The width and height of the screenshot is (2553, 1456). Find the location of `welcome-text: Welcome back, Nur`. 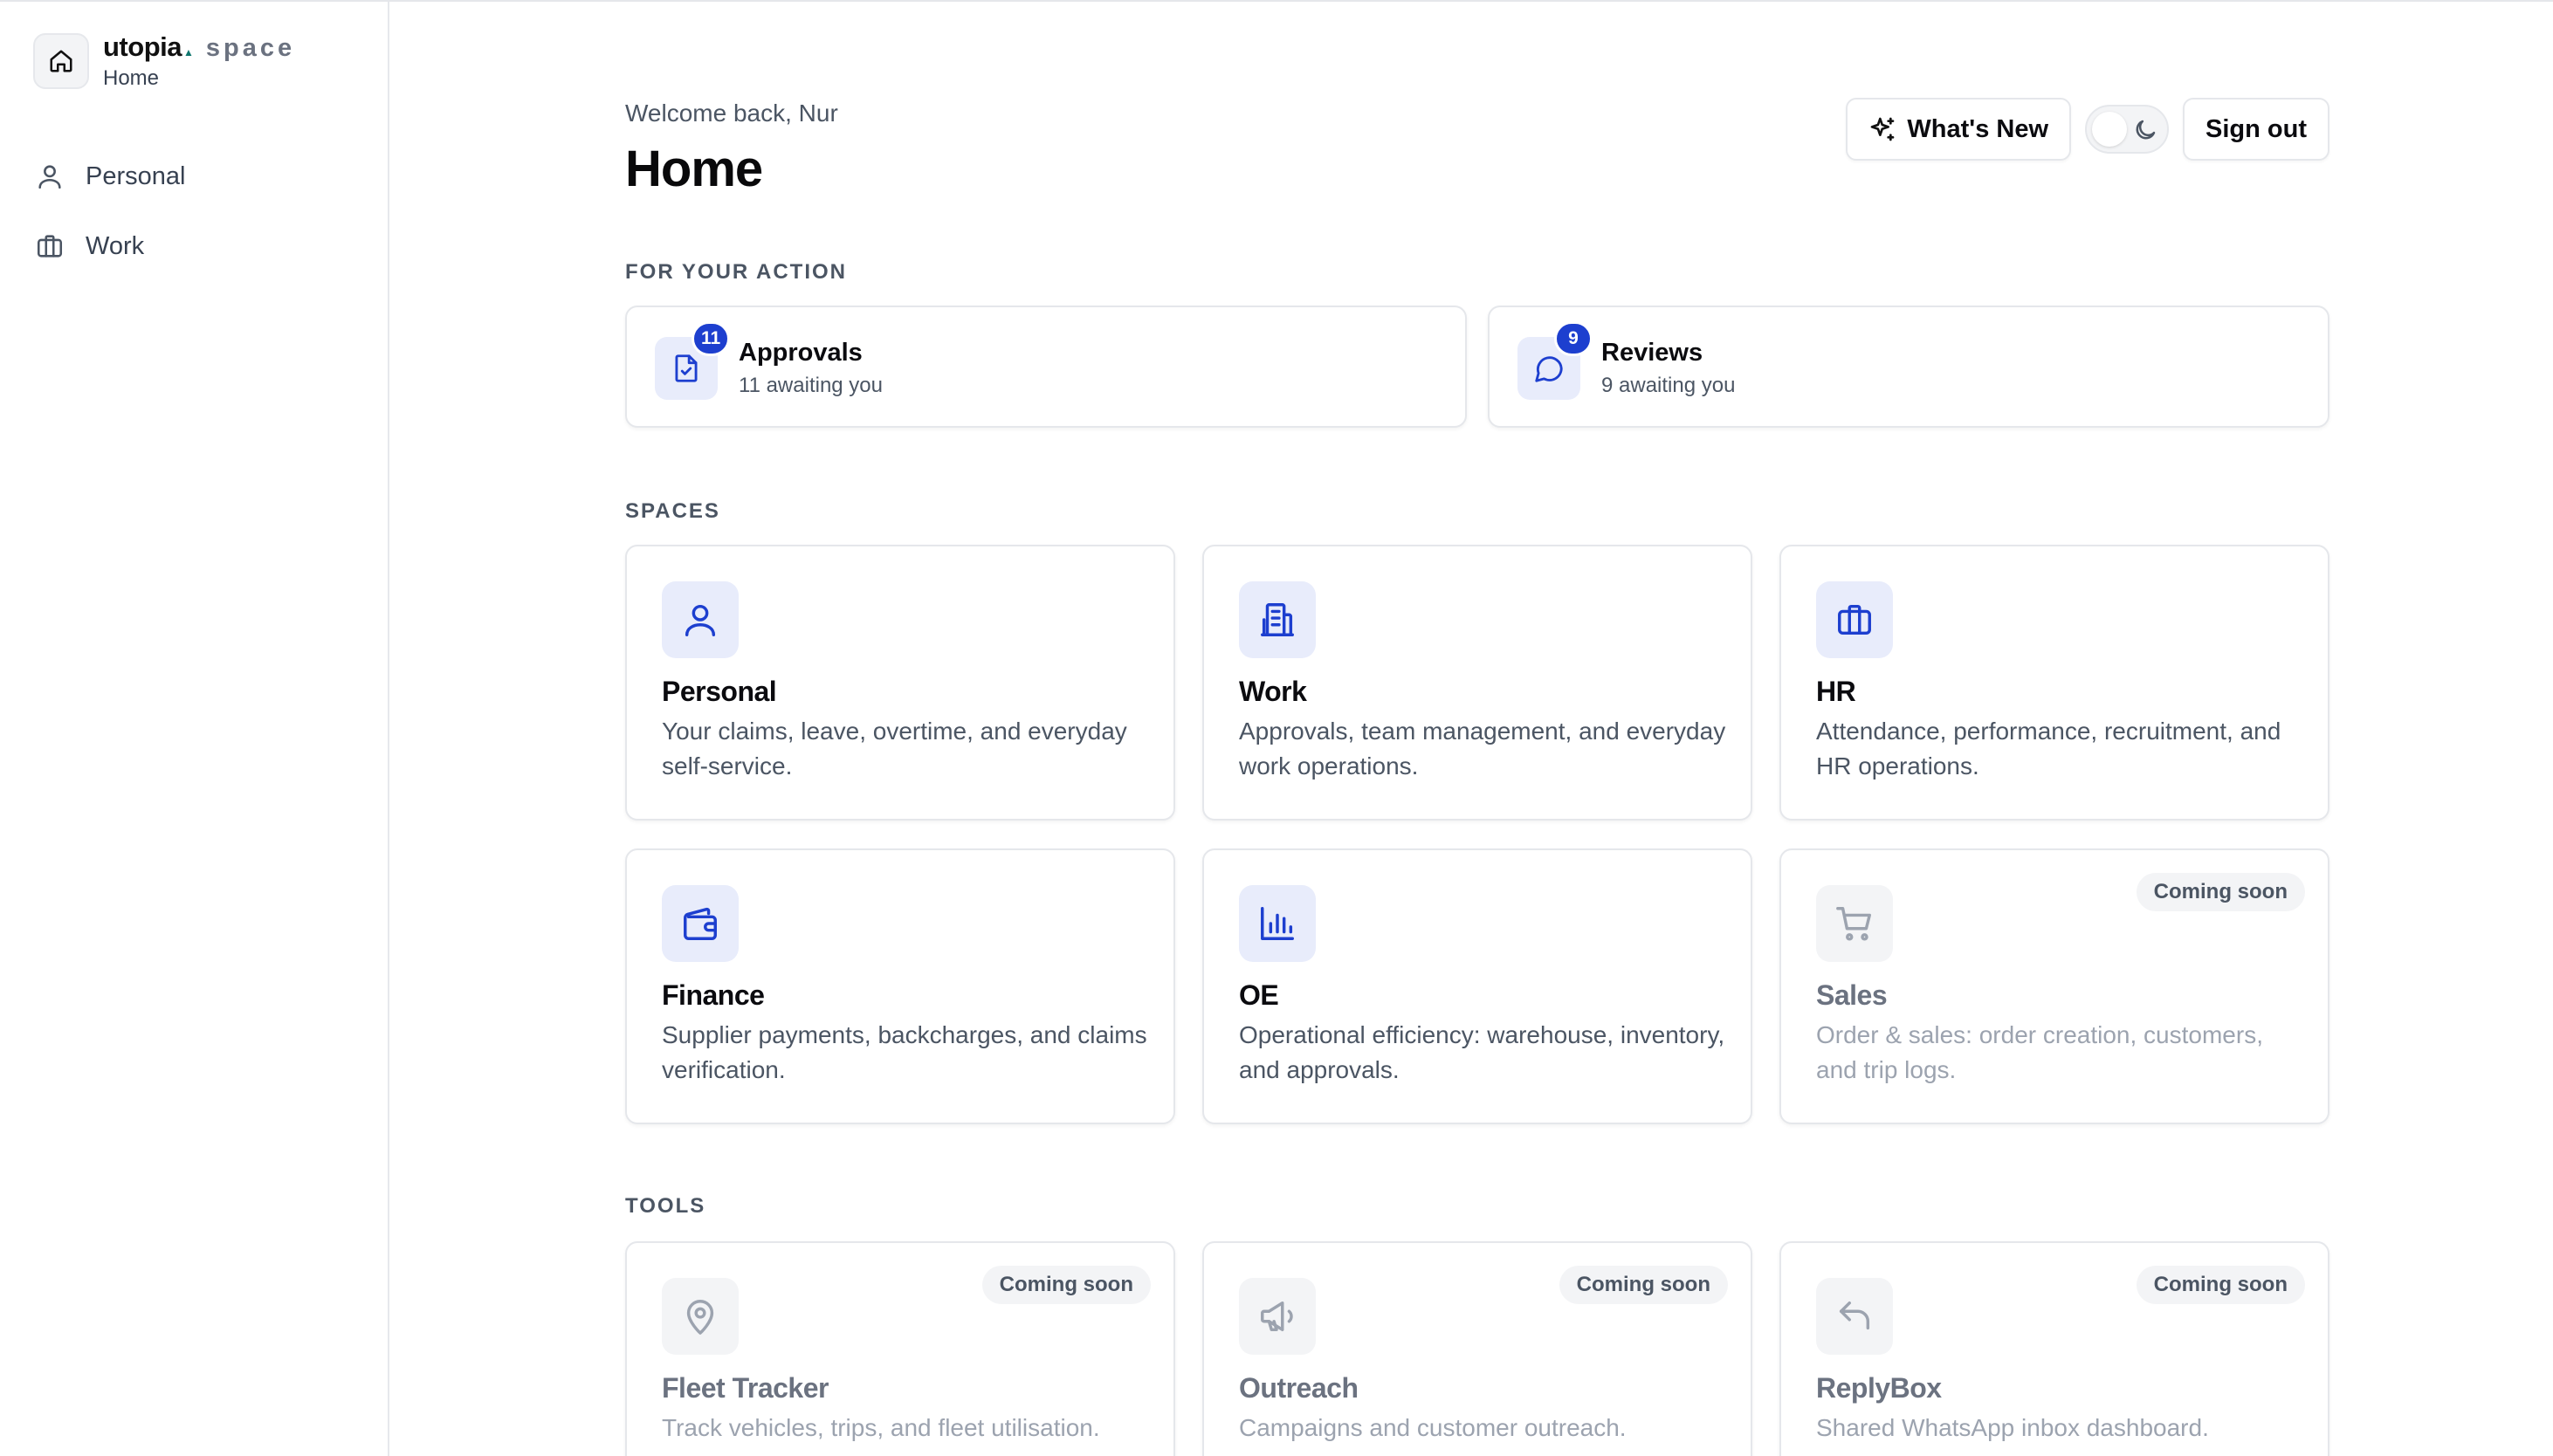

welcome-text: Welcome back, Nur is located at coordinates (731, 113).